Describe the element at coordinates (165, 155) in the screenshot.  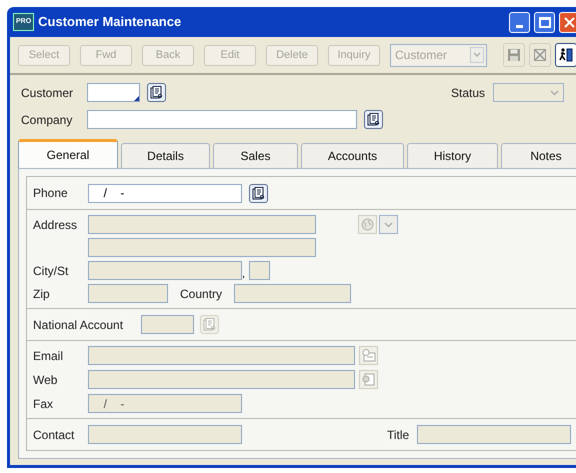
I see `tab: Details` at that location.